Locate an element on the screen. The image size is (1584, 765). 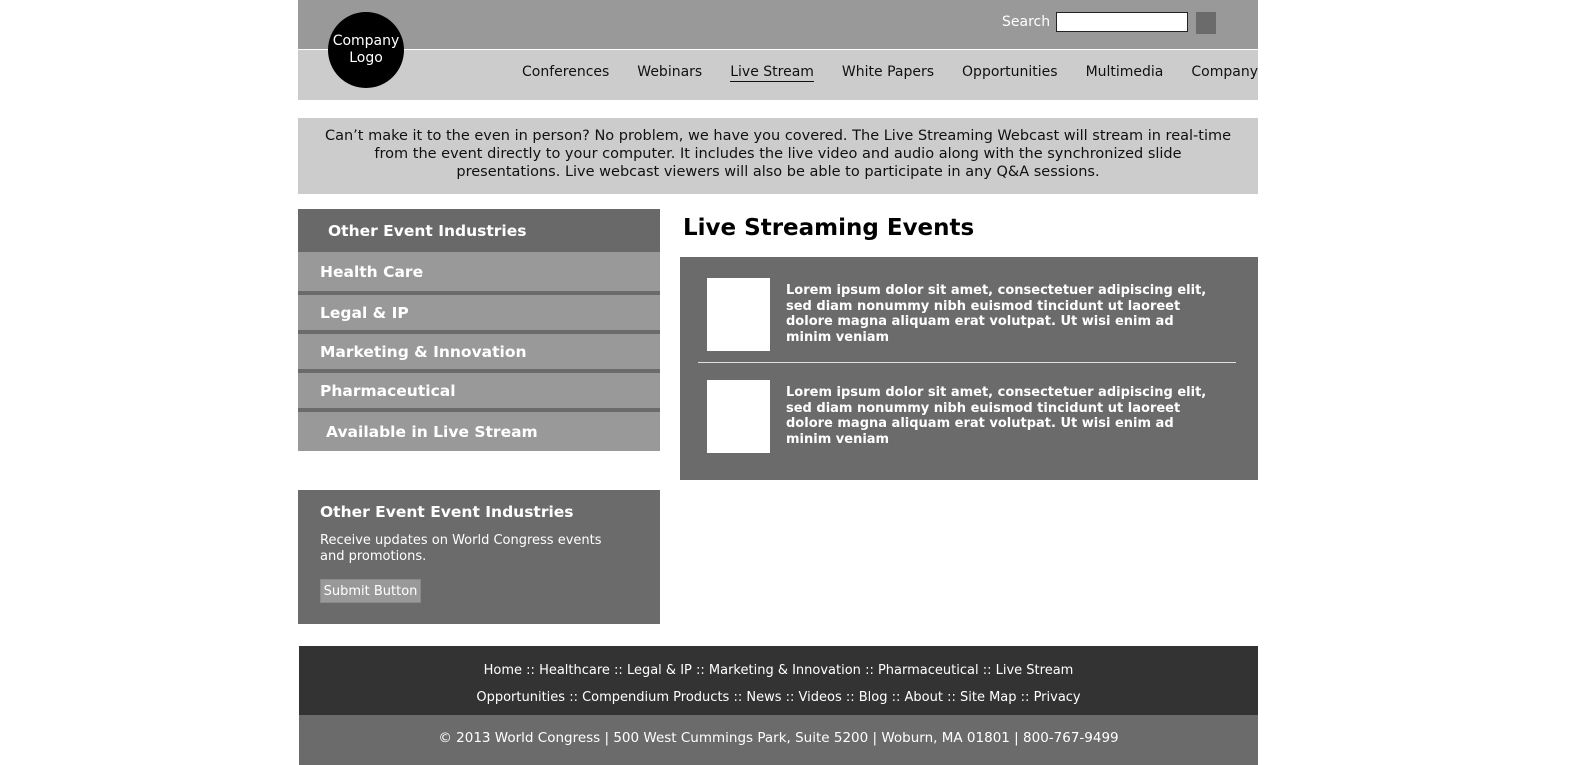
sidebar-item-label: Marketing & Innovation is located at coordinates (423, 351).